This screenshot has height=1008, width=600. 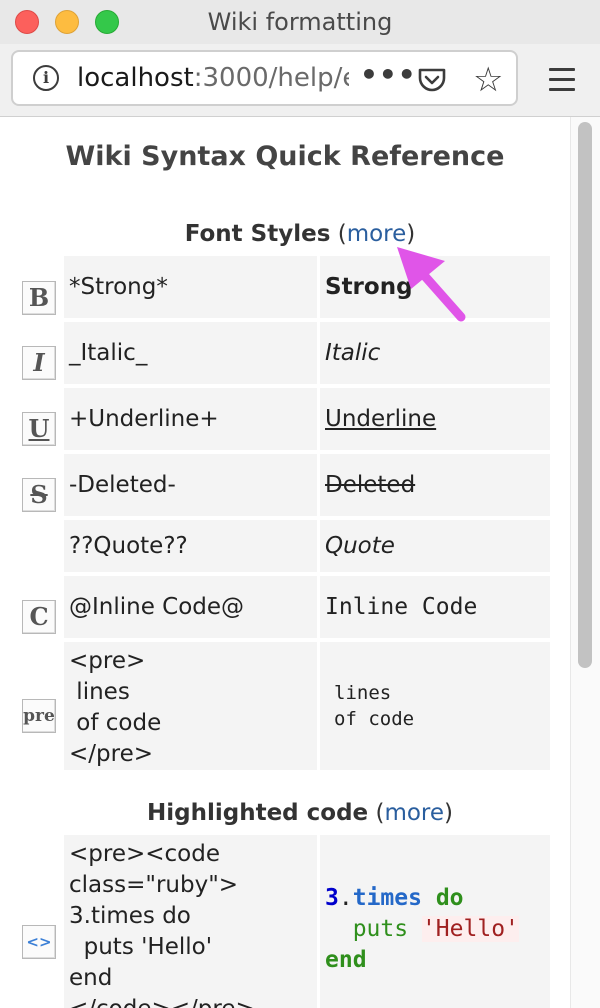 I want to click on underline-result-cell: Underline, so click(x=435, y=419).